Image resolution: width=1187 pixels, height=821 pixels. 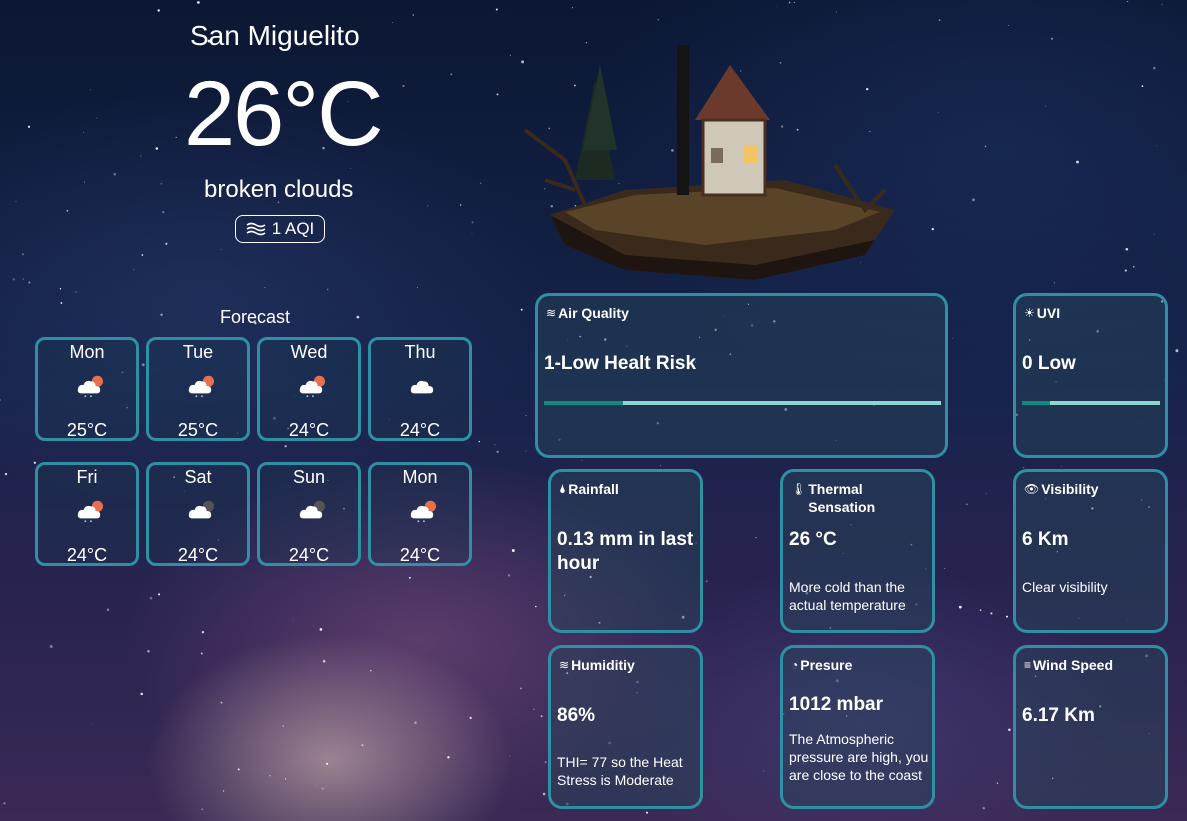 I want to click on humidity-note: THI= 77 so the Heat Stress is Moderate, so click(x=620, y=771).